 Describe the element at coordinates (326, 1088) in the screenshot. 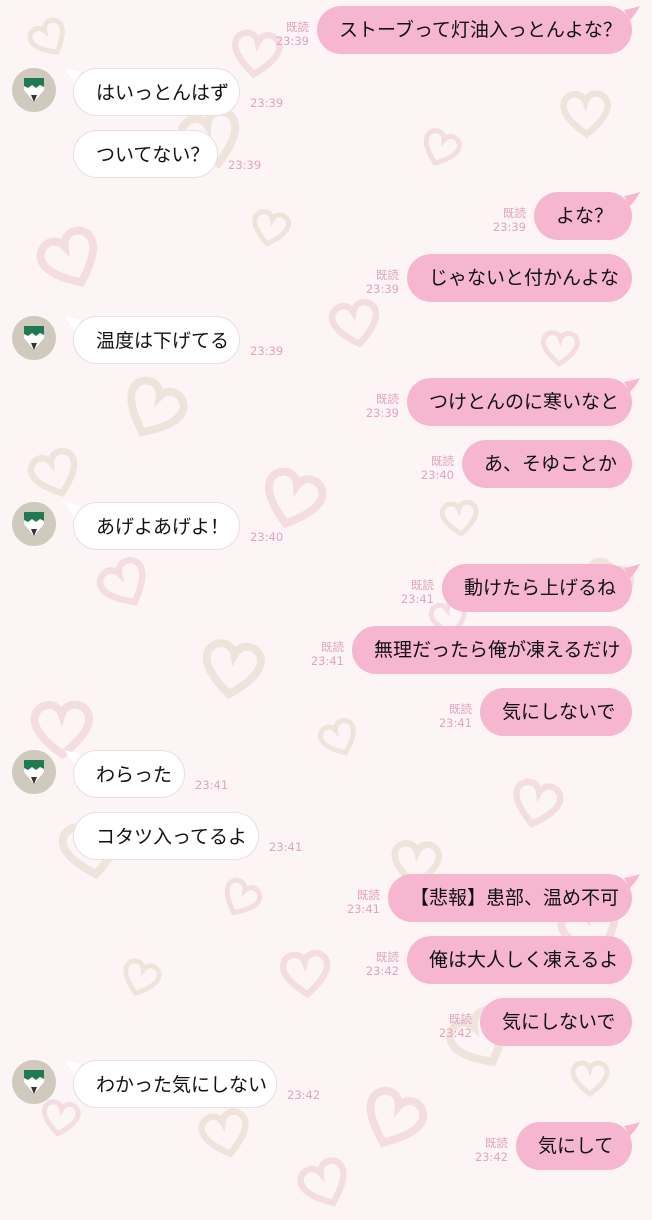

I see `incoming-message: わかった気にしない 23:42` at that location.